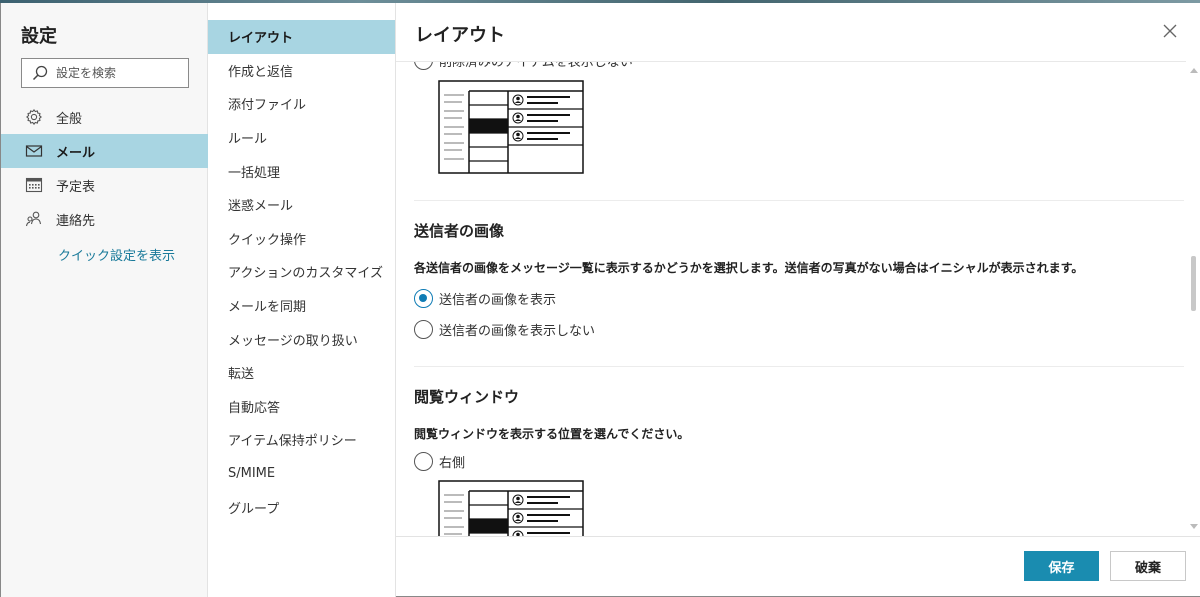  What do you see at coordinates (301, 339) in the screenshot?
I see `subnav-message-handling: メッセージの取り扱い` at bounding box center [301, 339].